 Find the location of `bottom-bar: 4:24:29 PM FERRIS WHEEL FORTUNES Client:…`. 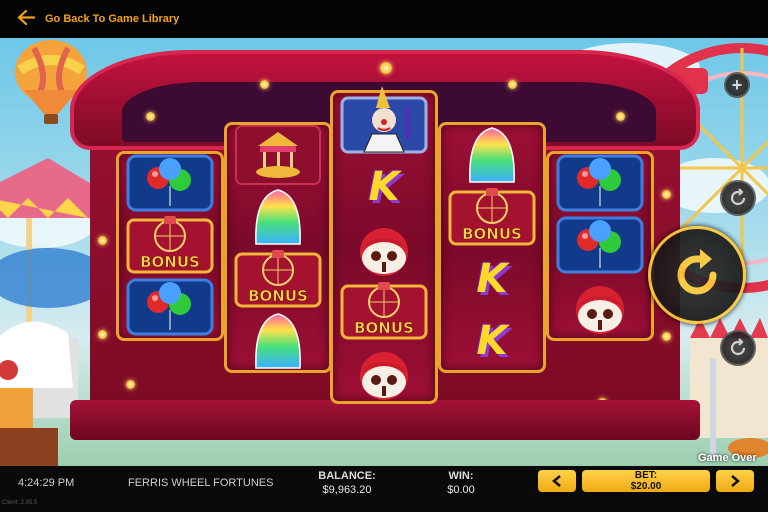

bottom-bar: 4:24:29 PM FERRIS WHEEL FORTUNES Client:… is located at coordinates (384, 489).